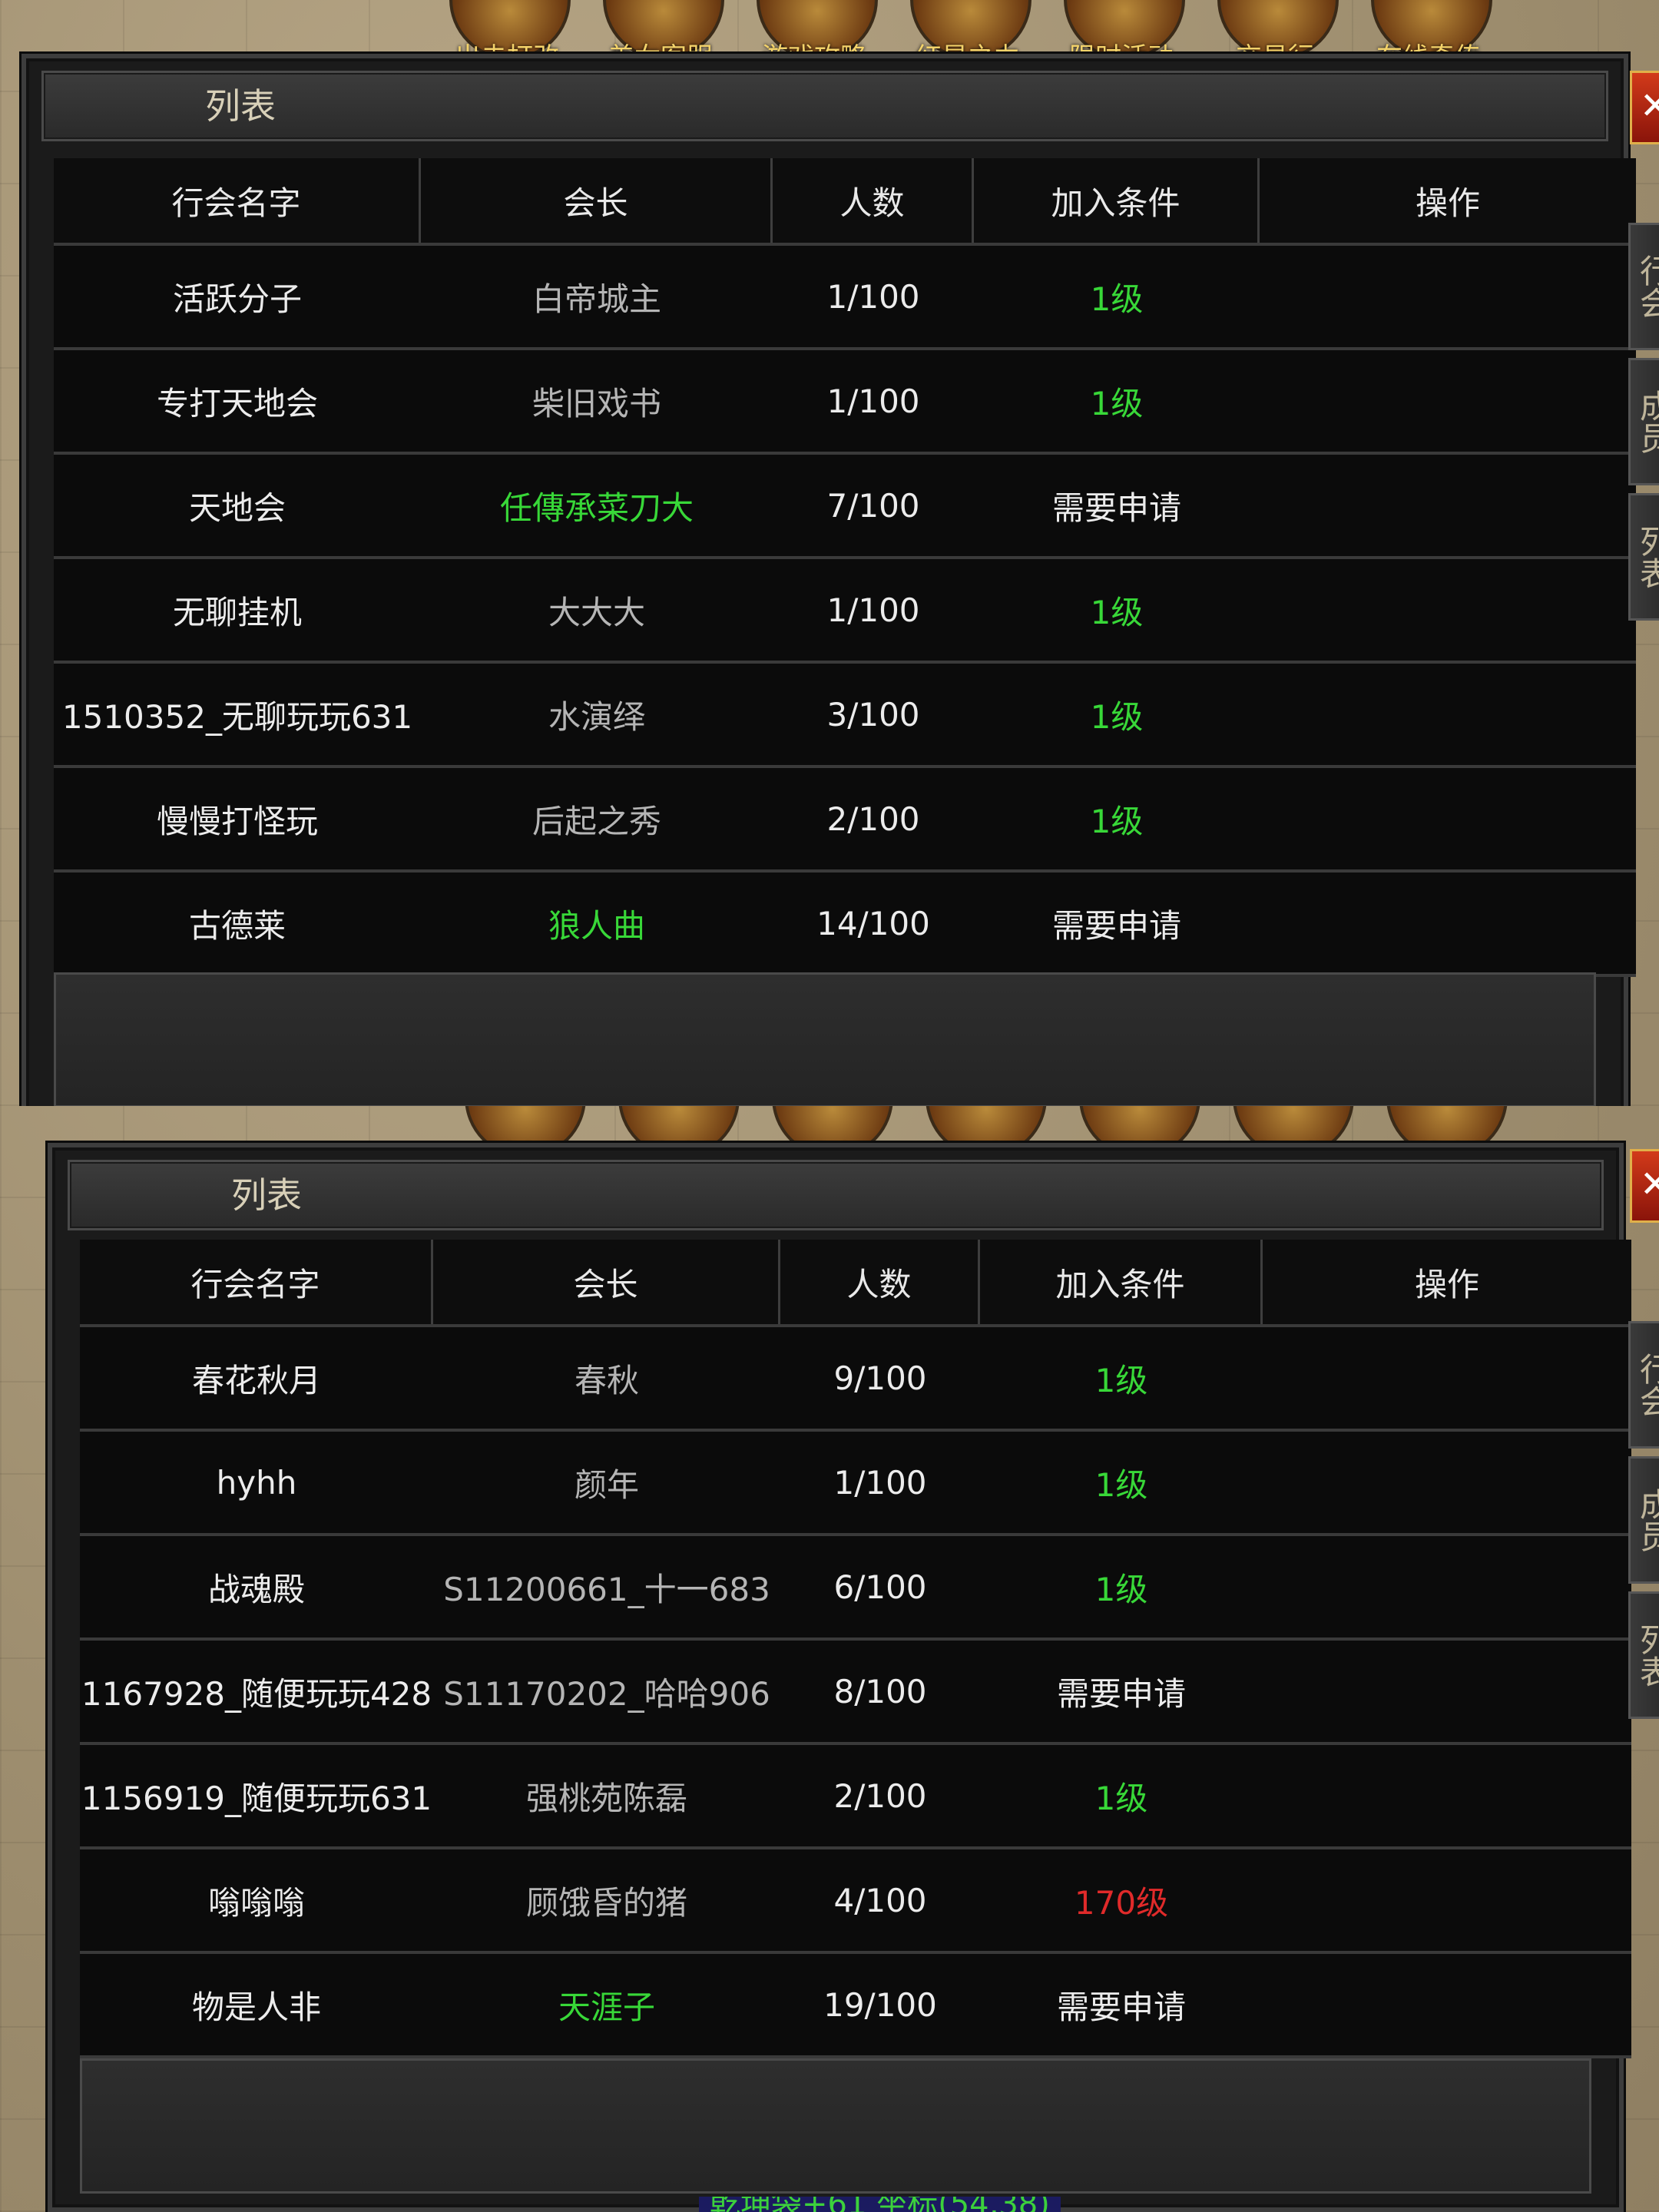 This screenshot has height=2212, width=1659. Describe the element at coordinates (814, 33) in the screenshot. I see `top-icon-2: 游戏攻略` at that location.